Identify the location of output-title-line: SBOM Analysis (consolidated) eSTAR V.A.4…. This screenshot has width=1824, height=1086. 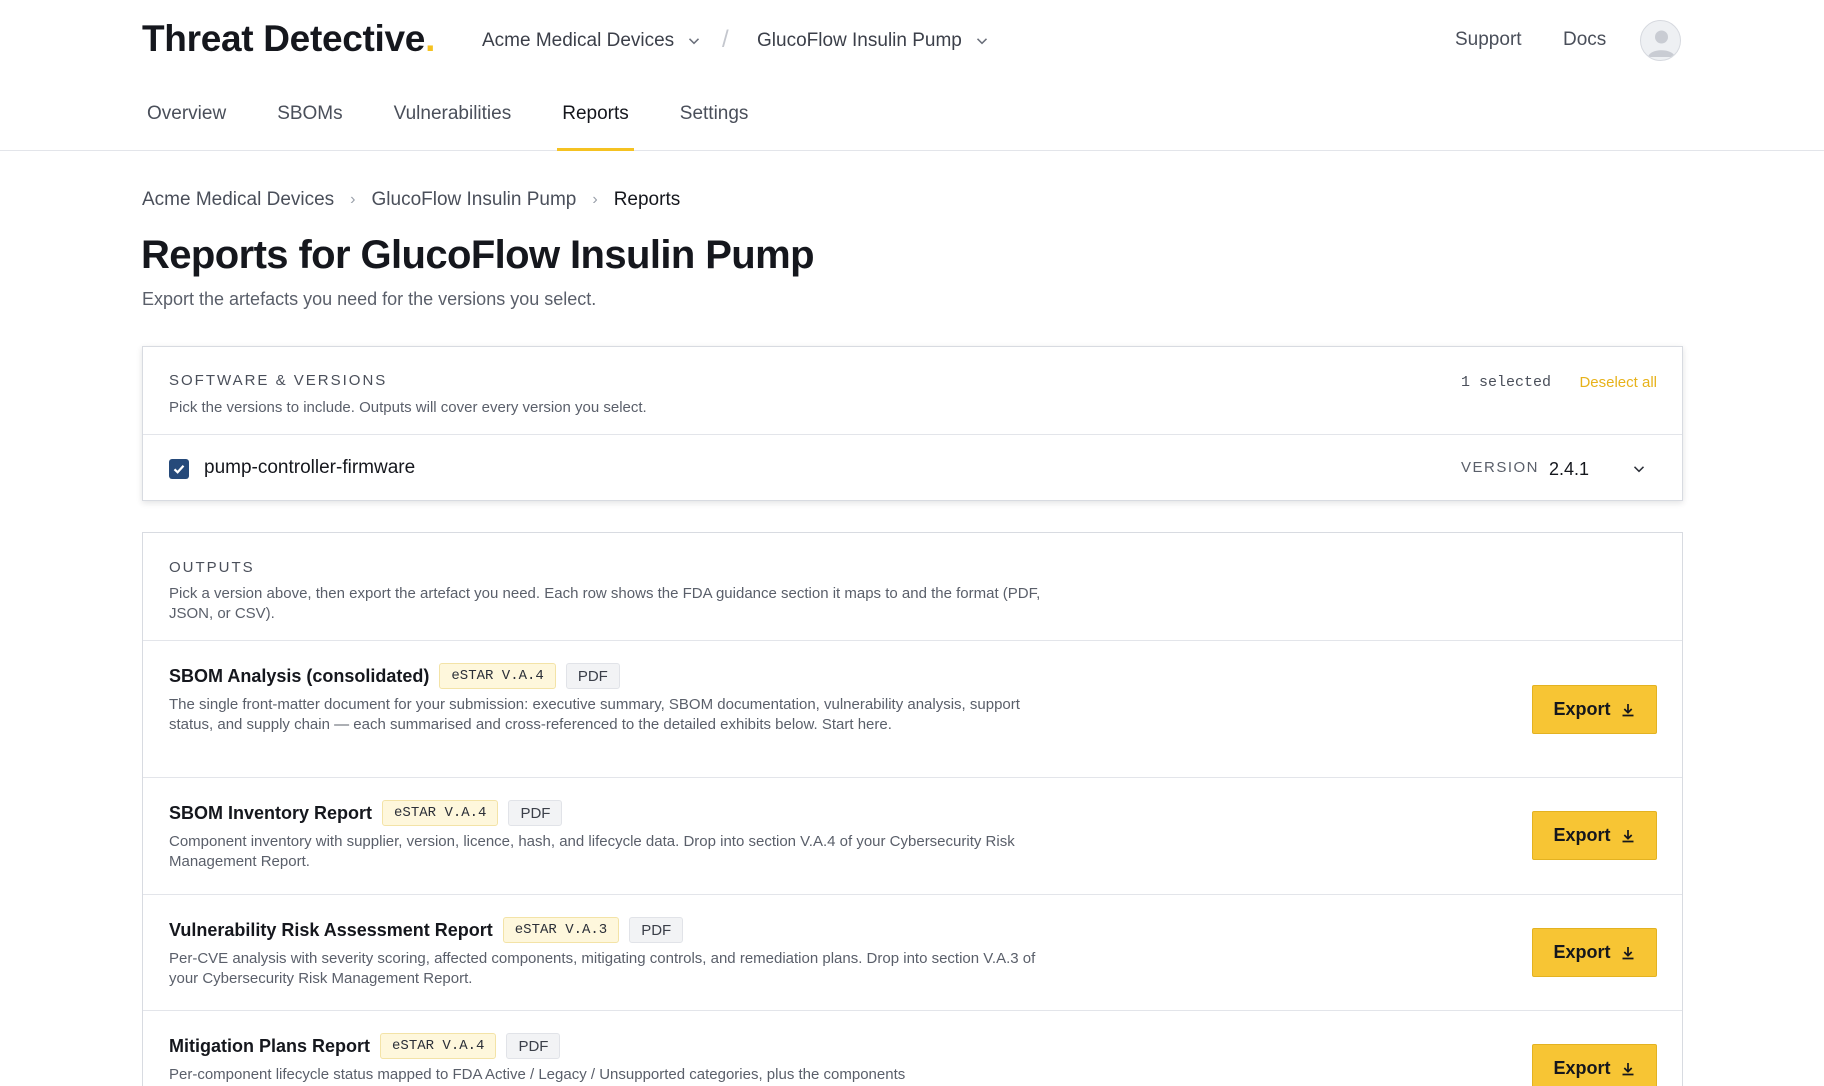
(399, 676).